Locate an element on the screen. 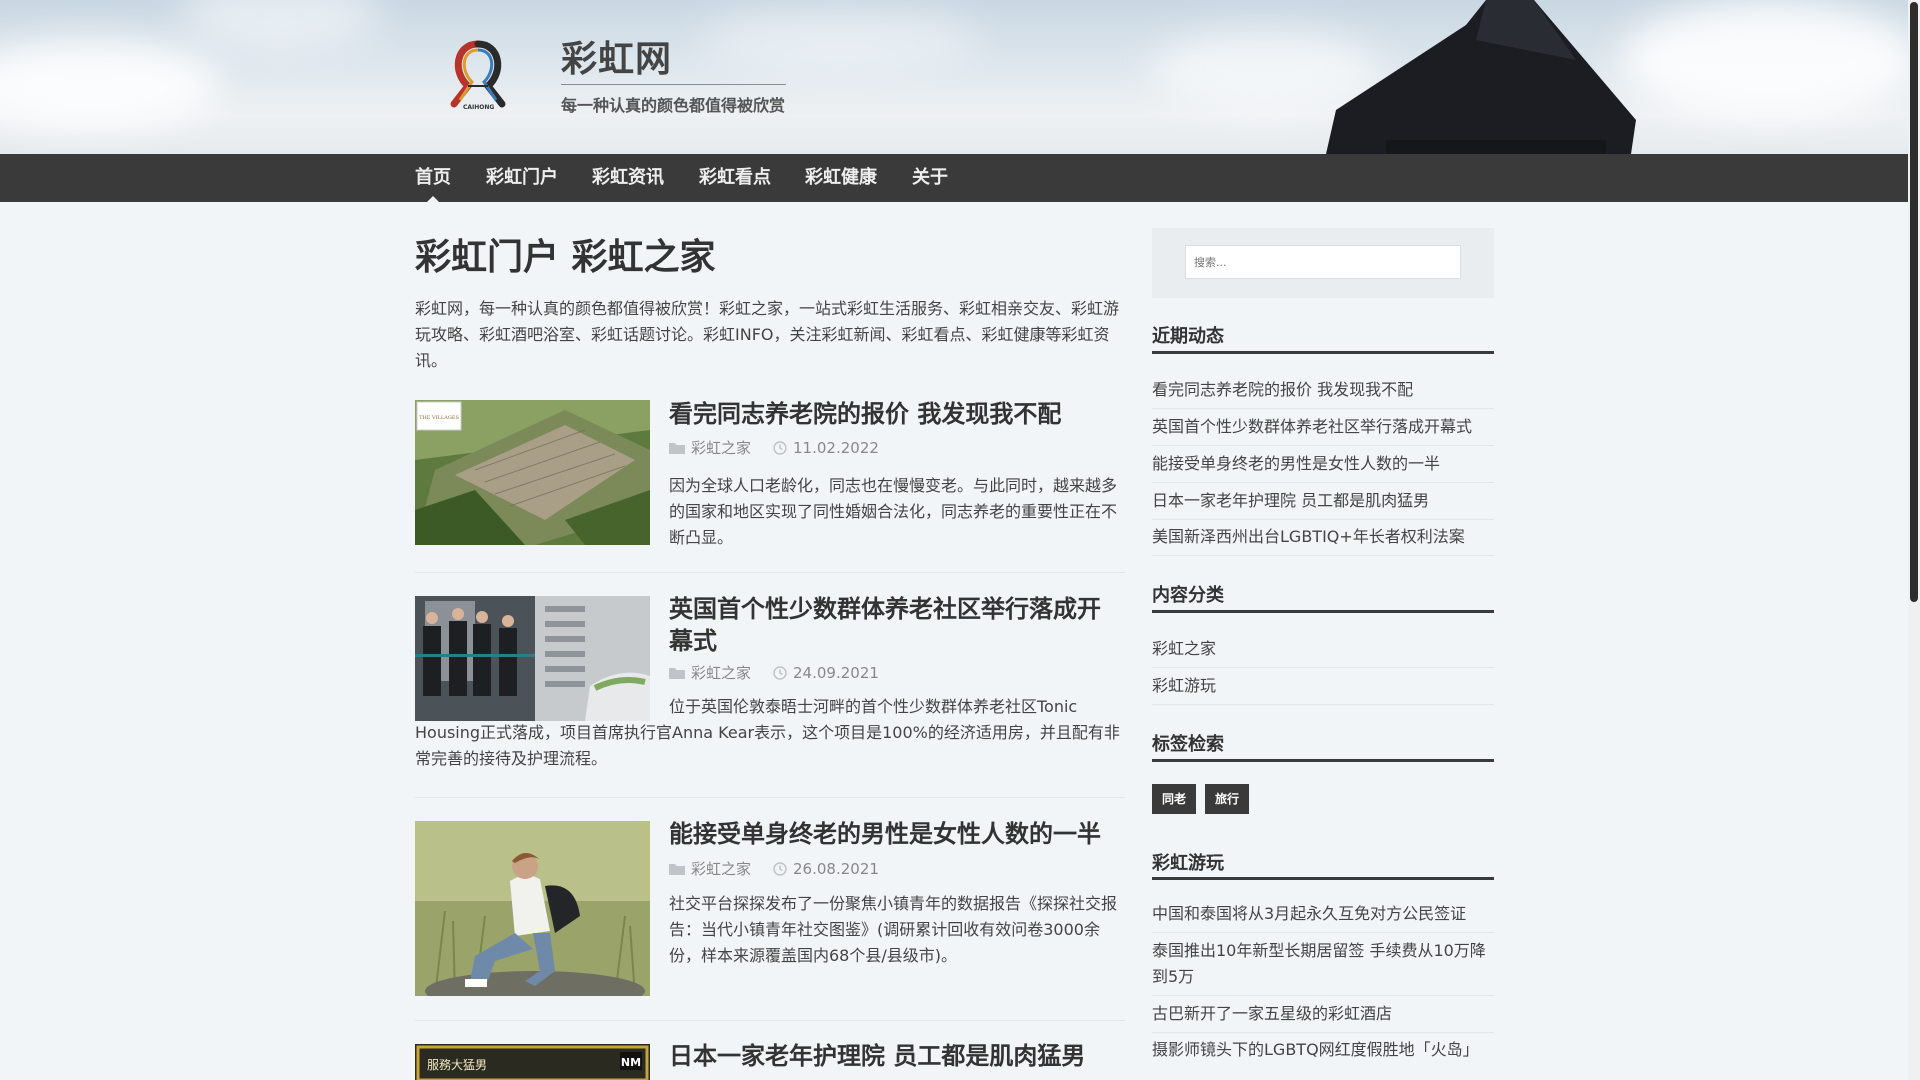  post-meta: 彩虹之家 24.09.2021 is located at coordinates (774, 672).